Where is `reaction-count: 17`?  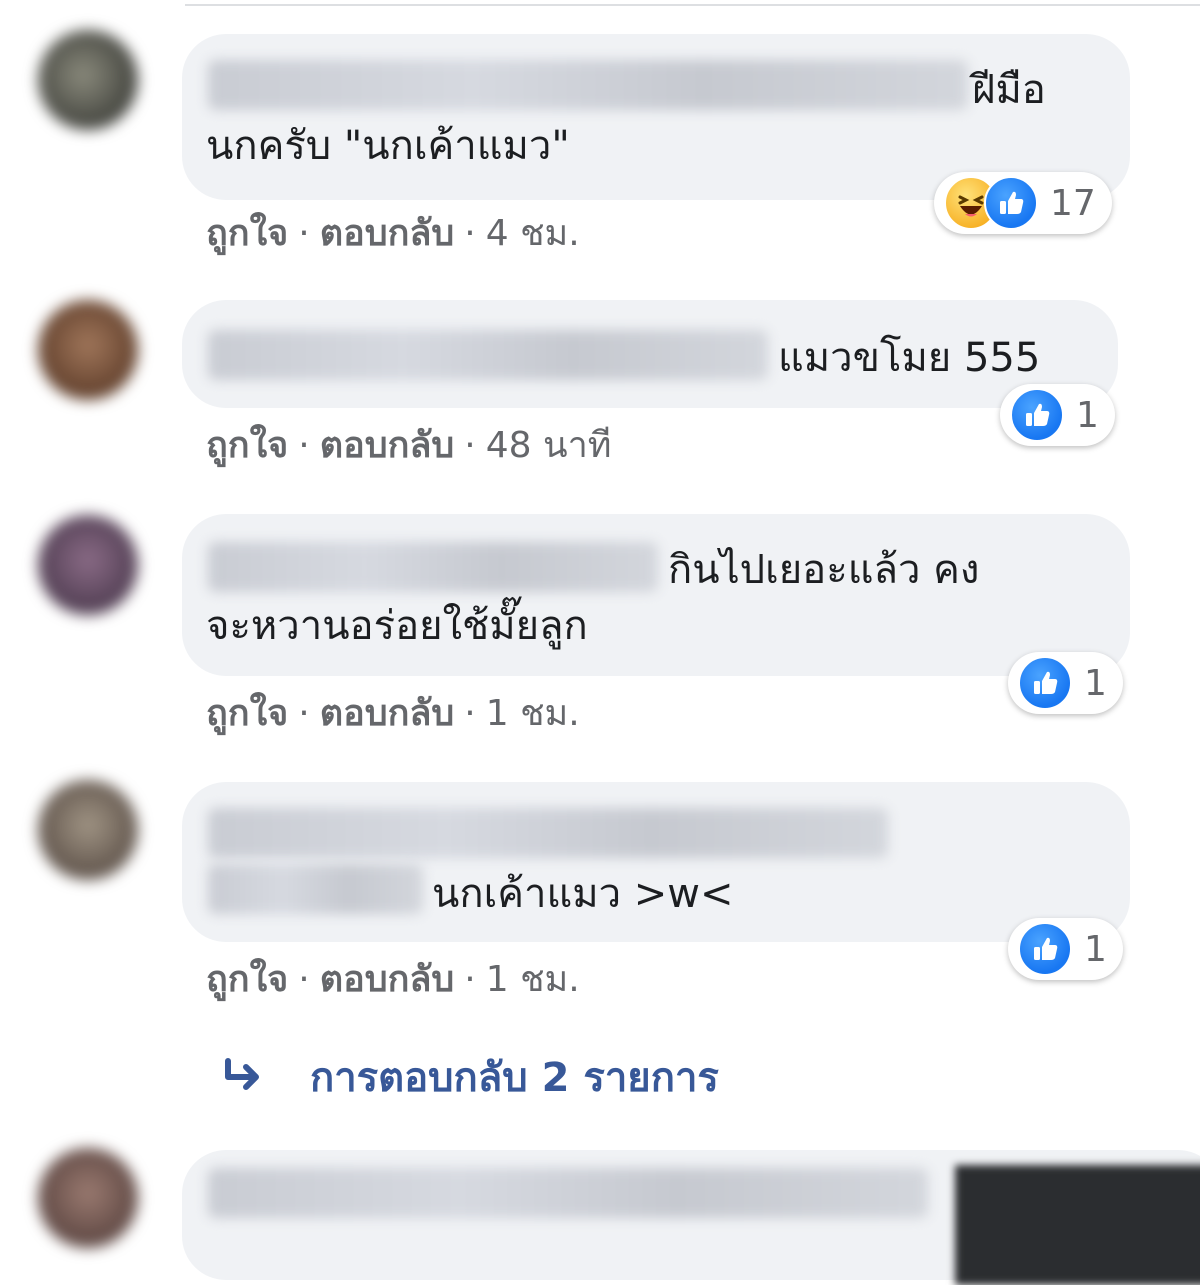
reaction-count: 17 is located at coordinates (1073, 203).